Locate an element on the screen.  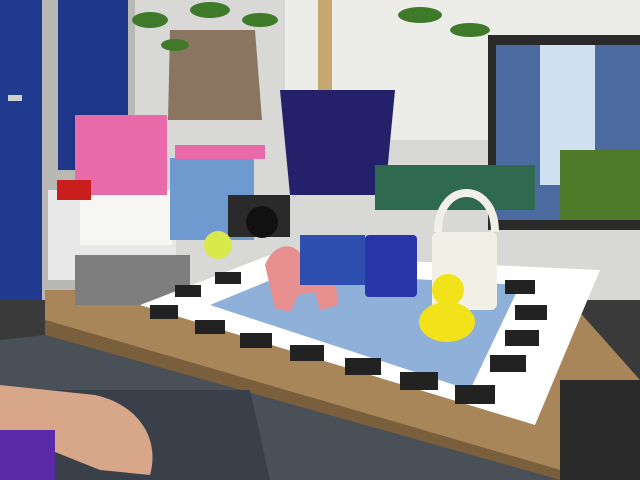
tennis-ball is located at coordinates (218, 245).